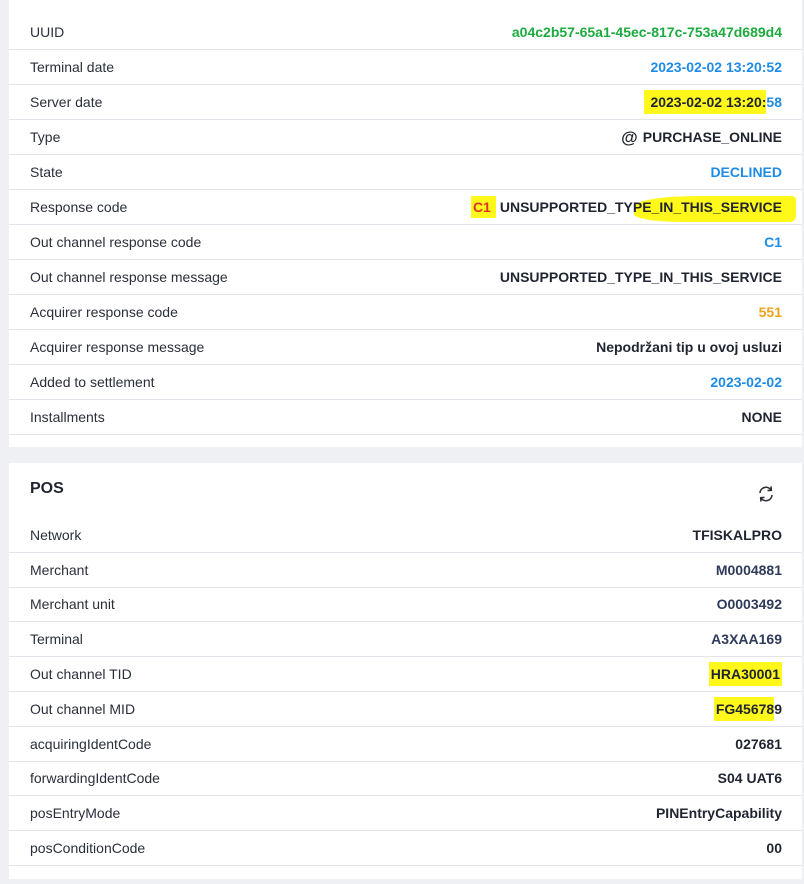  I want to click on merchant-label: Merchant, so click(59, 570).